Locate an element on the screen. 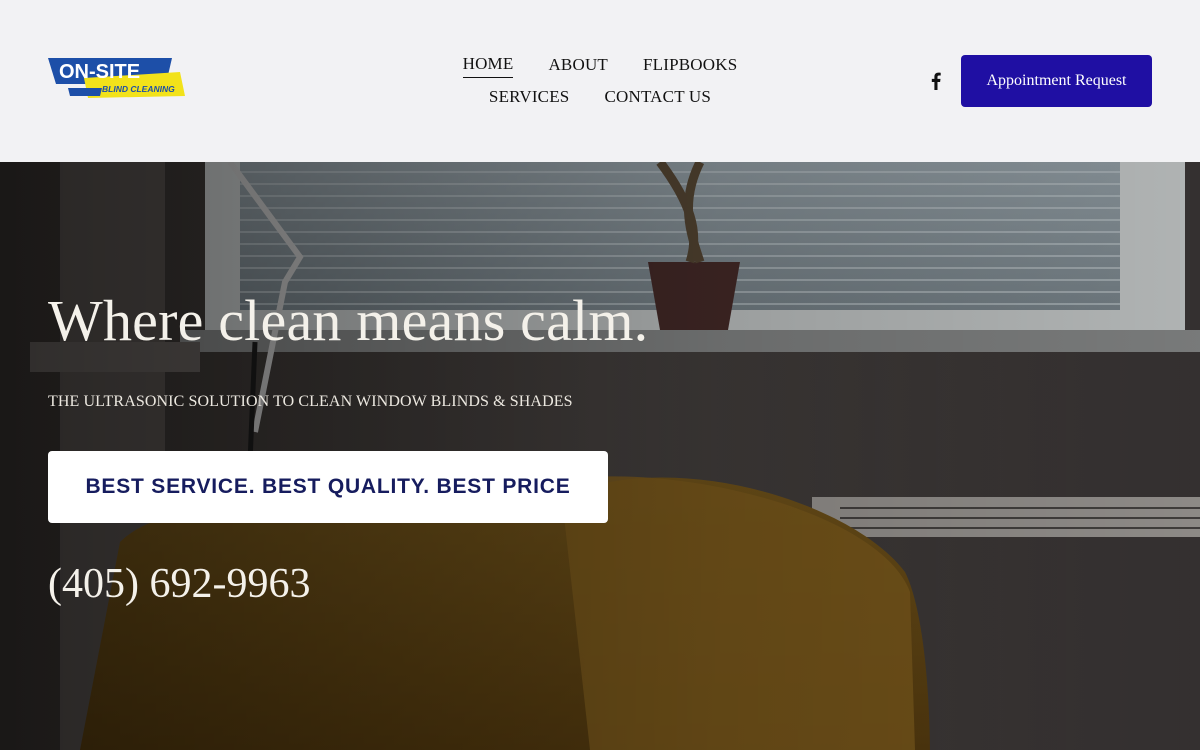 The height and width of the screenshot is (750, 1200). nav-item-services: SERVICES is located at coordinates (529, 98).